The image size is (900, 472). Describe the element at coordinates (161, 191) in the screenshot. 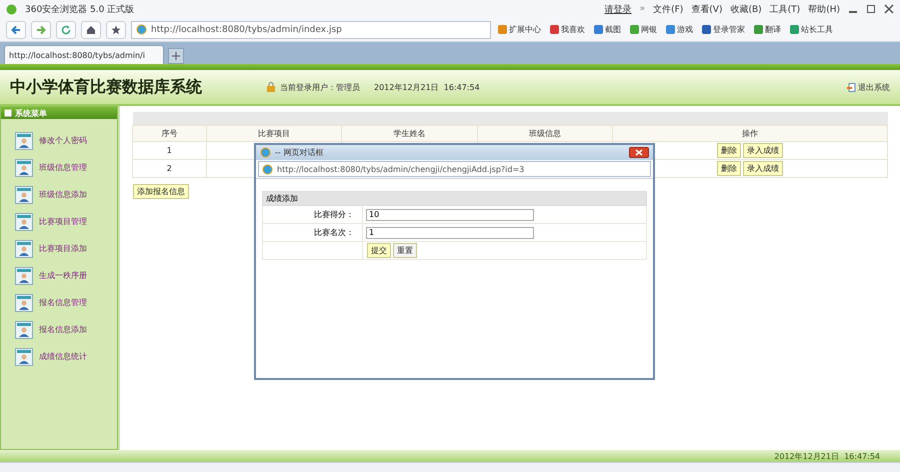

I see `add-registration-button: 添加报名信息` at that location.